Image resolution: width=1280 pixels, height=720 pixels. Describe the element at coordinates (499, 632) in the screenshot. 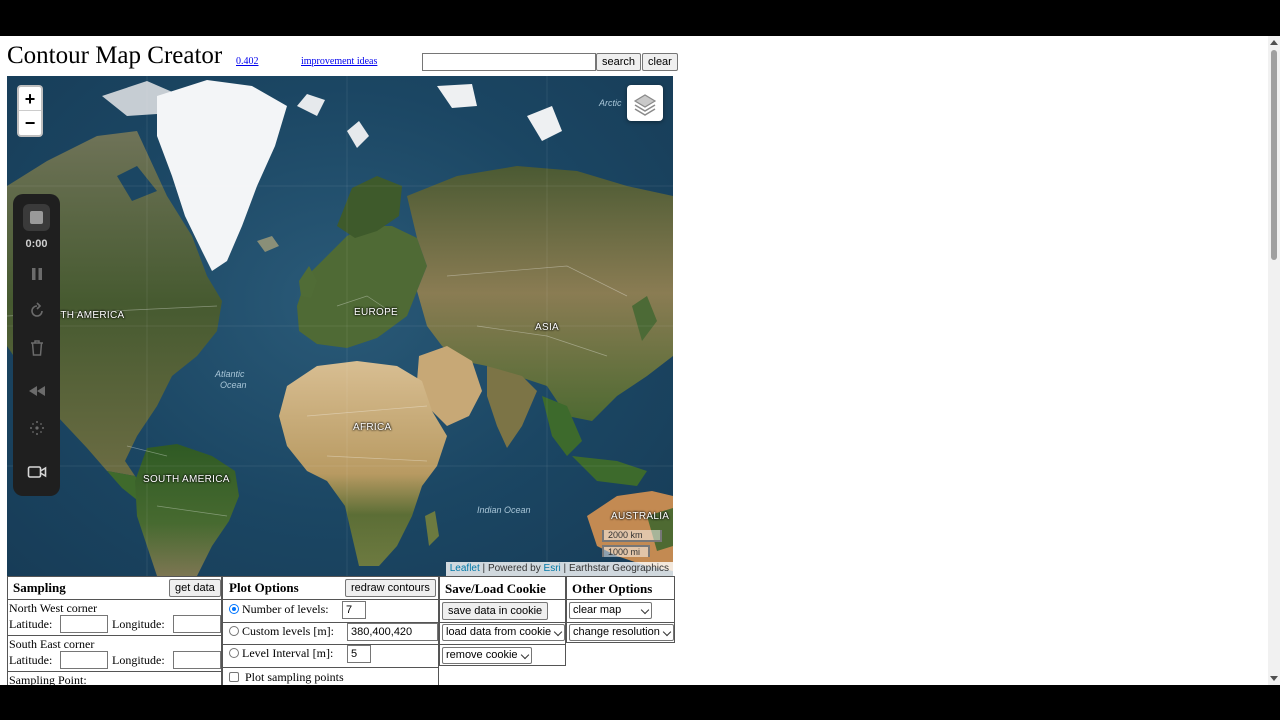

I see `load-cookie-value: load data from cookie` at that location.